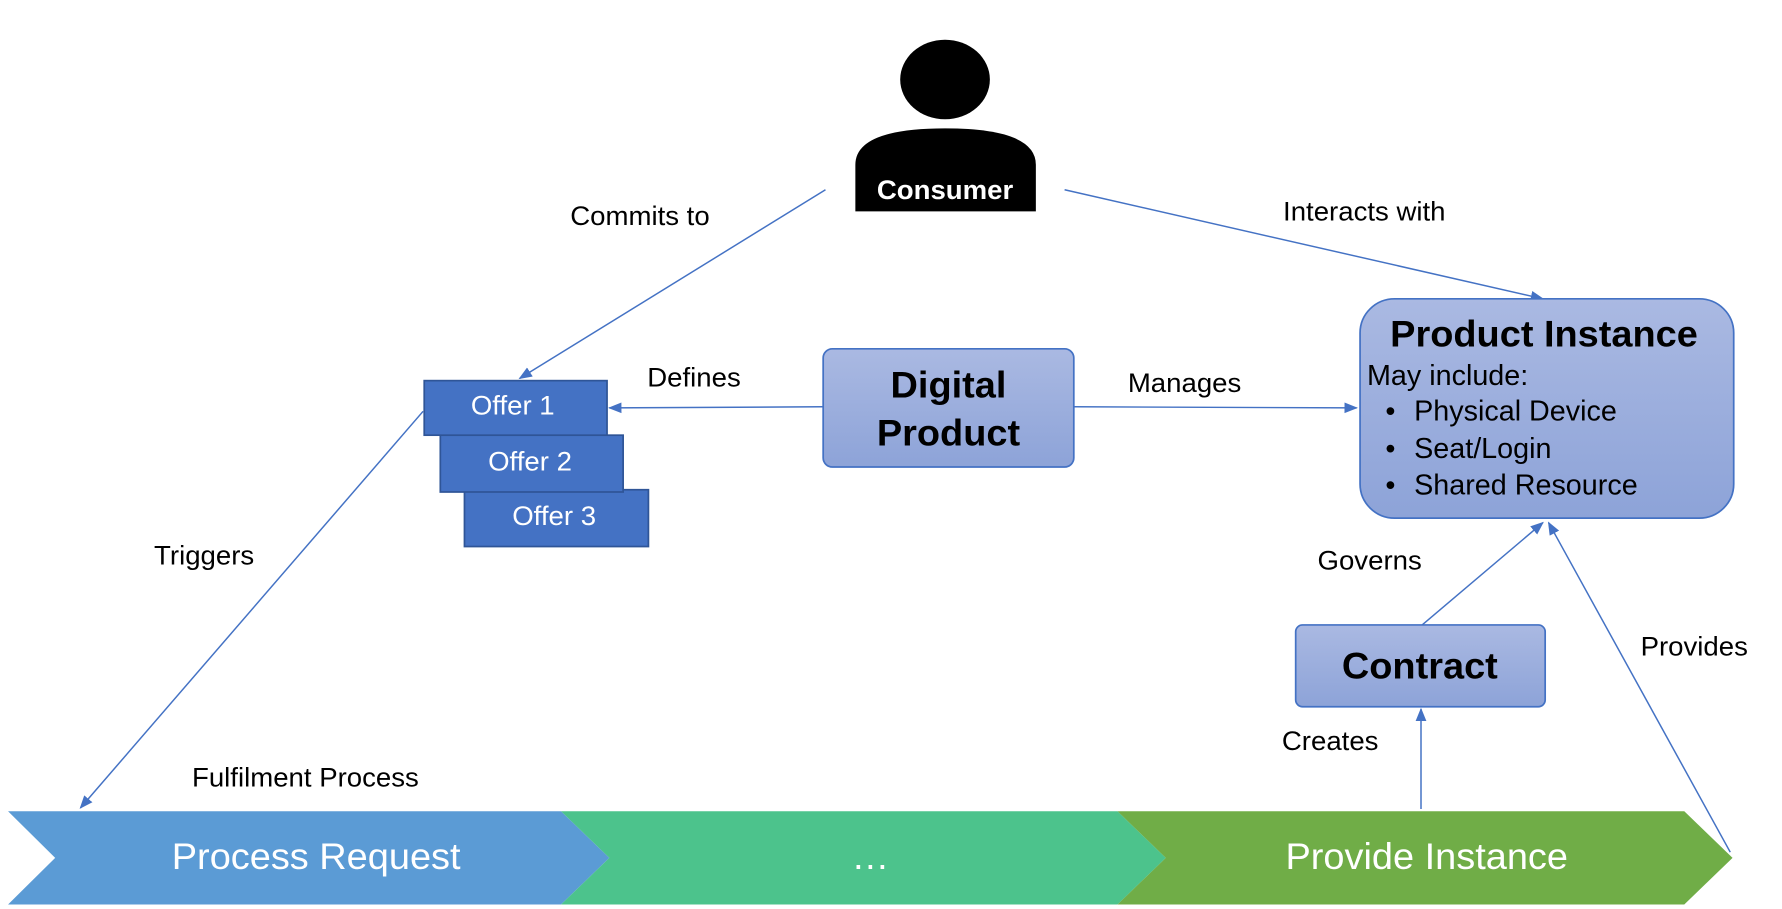 The width and height of the screenshot is (1782, 909). What do you see at coordinates (949, 385) in the screenshot?
I see `digital-product-line1: Digital` at bounding box center [949, 385].